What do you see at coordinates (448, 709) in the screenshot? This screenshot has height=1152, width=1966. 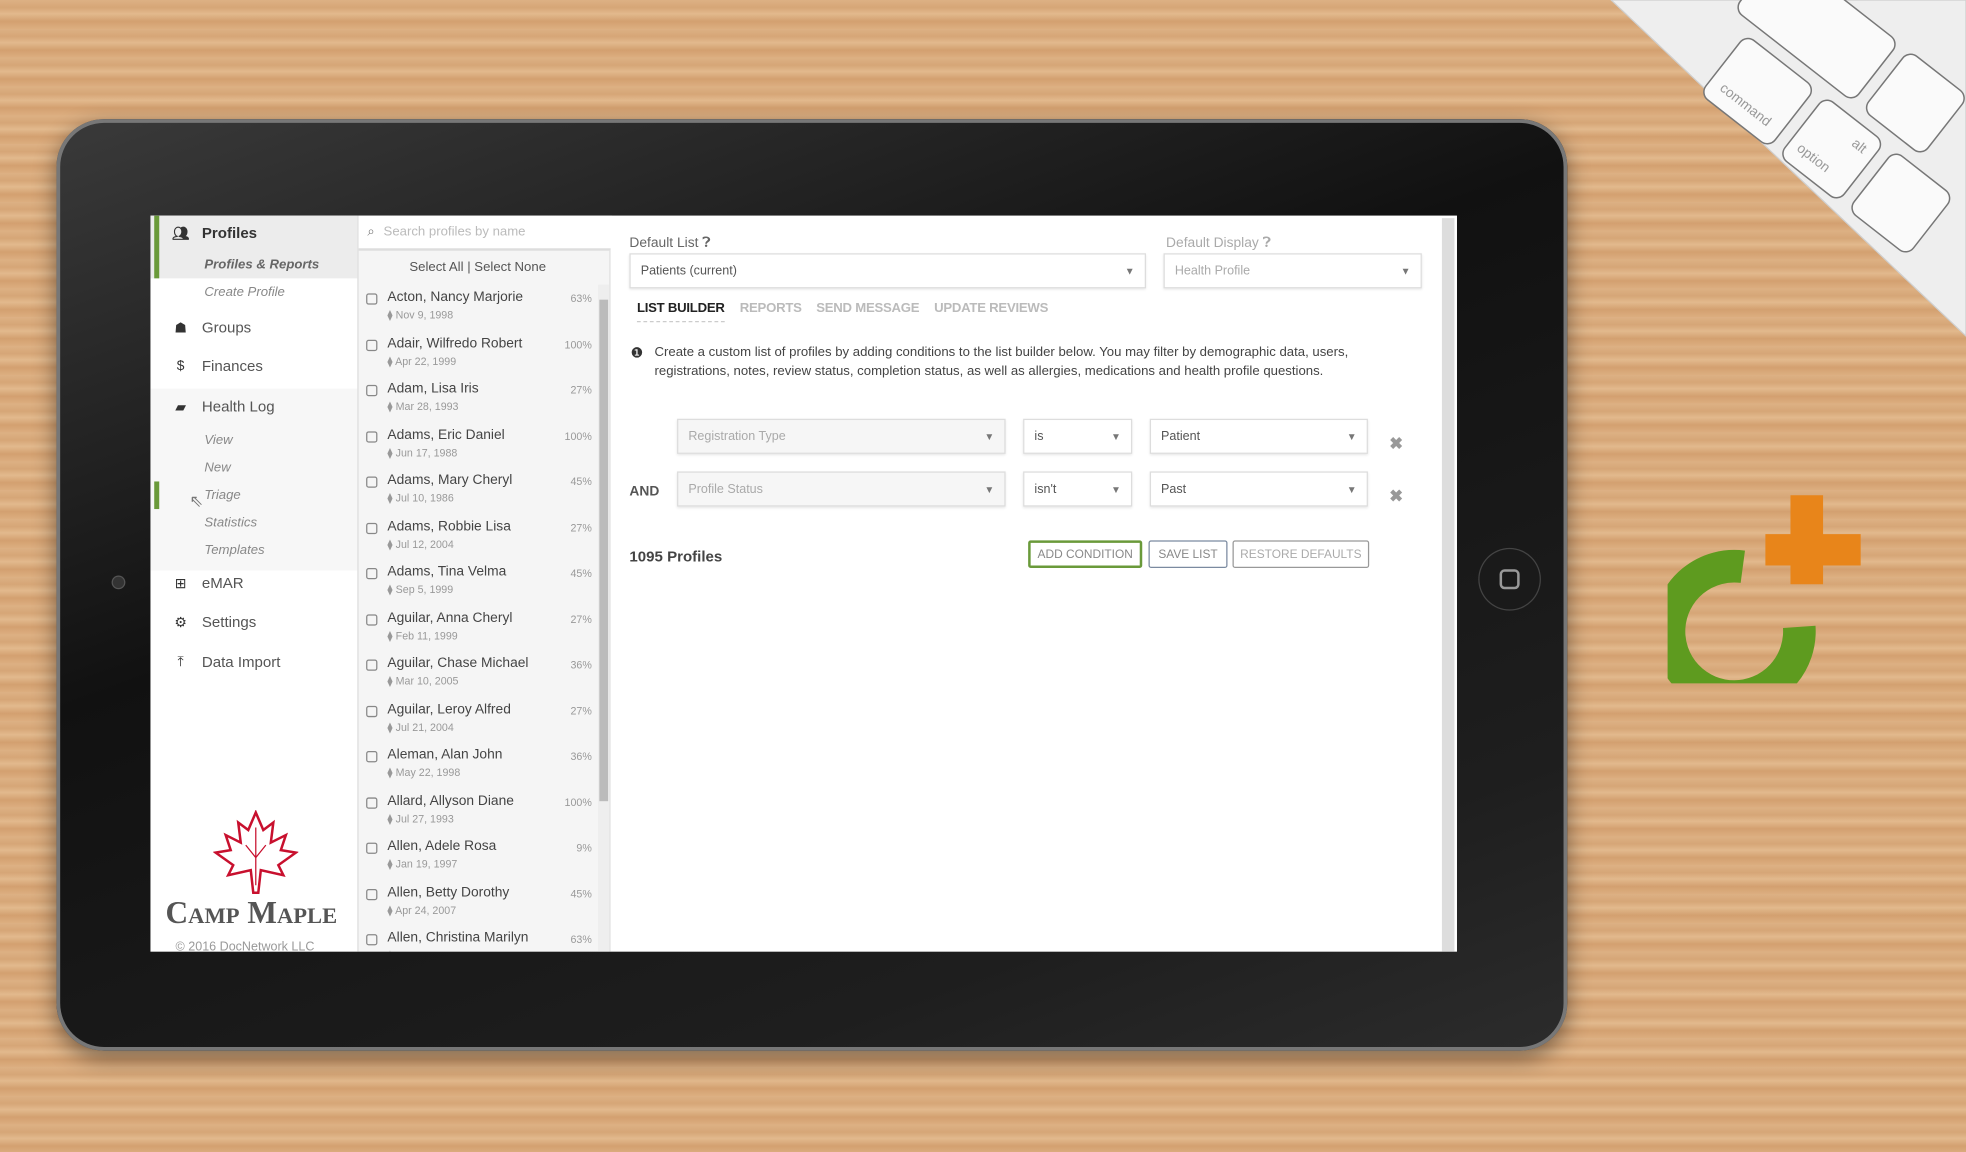 I see `profile-name: Aguilar, Leroy Alfred` at bounding box center [448, 709].